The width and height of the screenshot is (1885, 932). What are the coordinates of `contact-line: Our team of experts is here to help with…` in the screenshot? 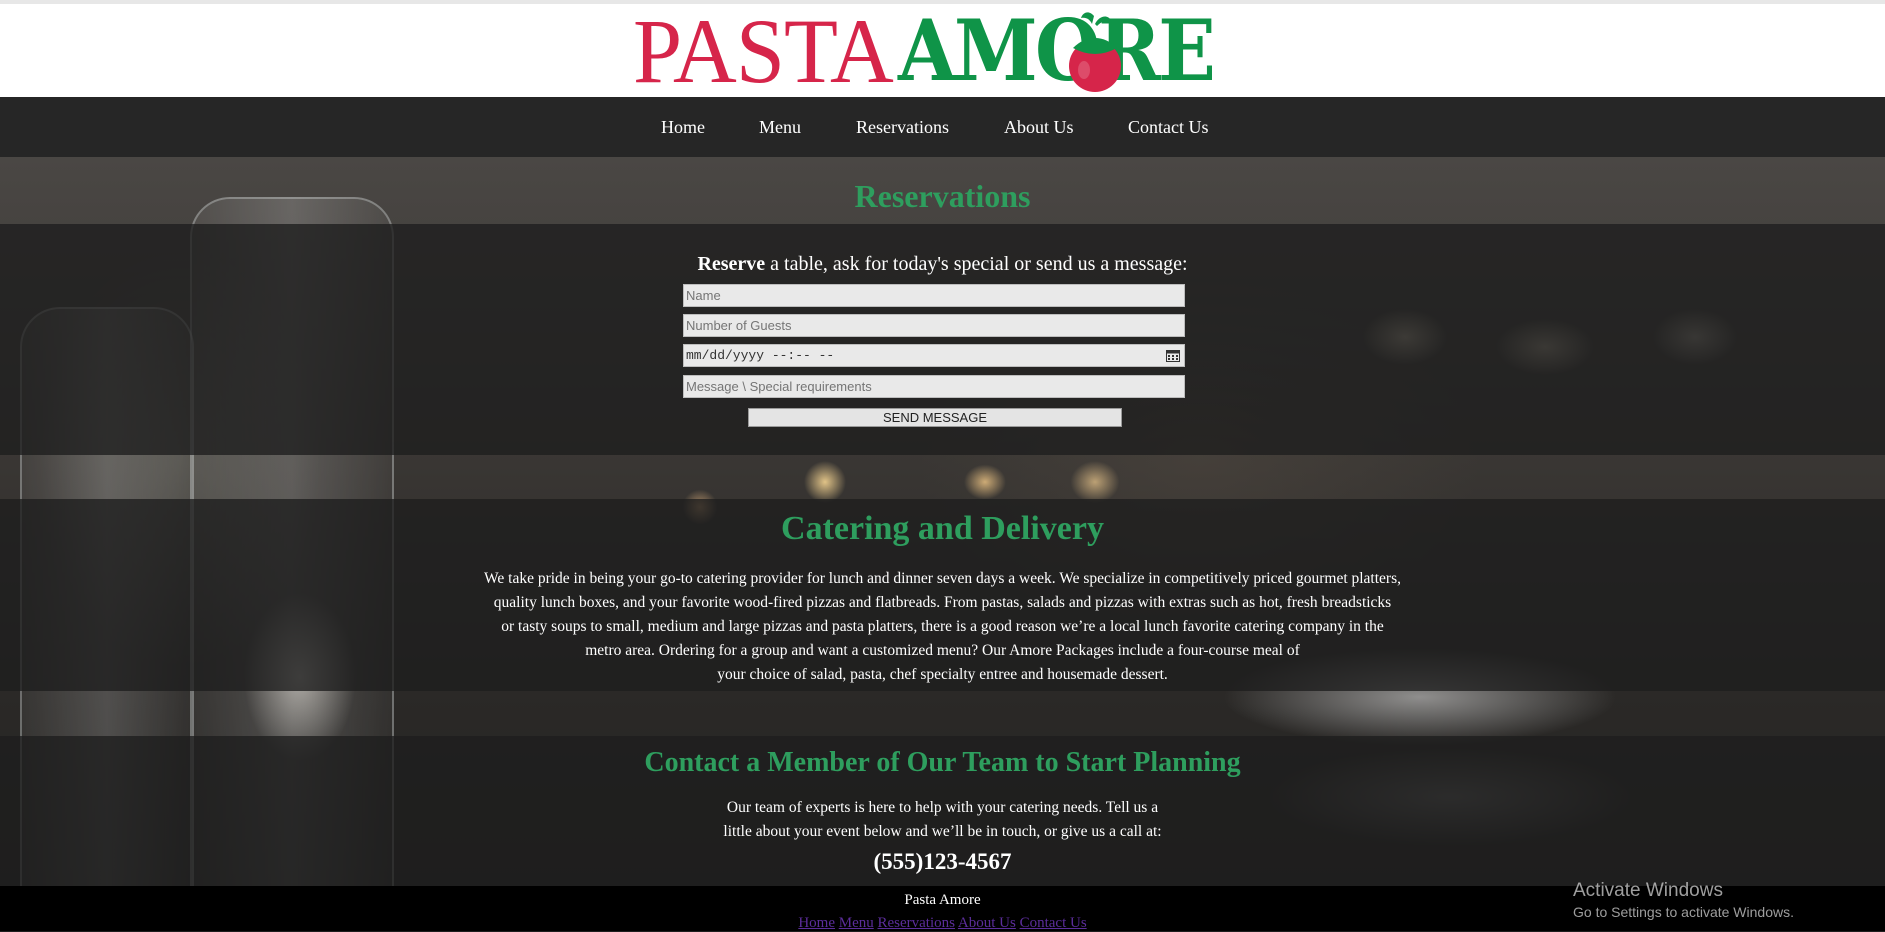 It's located at (942, 807).